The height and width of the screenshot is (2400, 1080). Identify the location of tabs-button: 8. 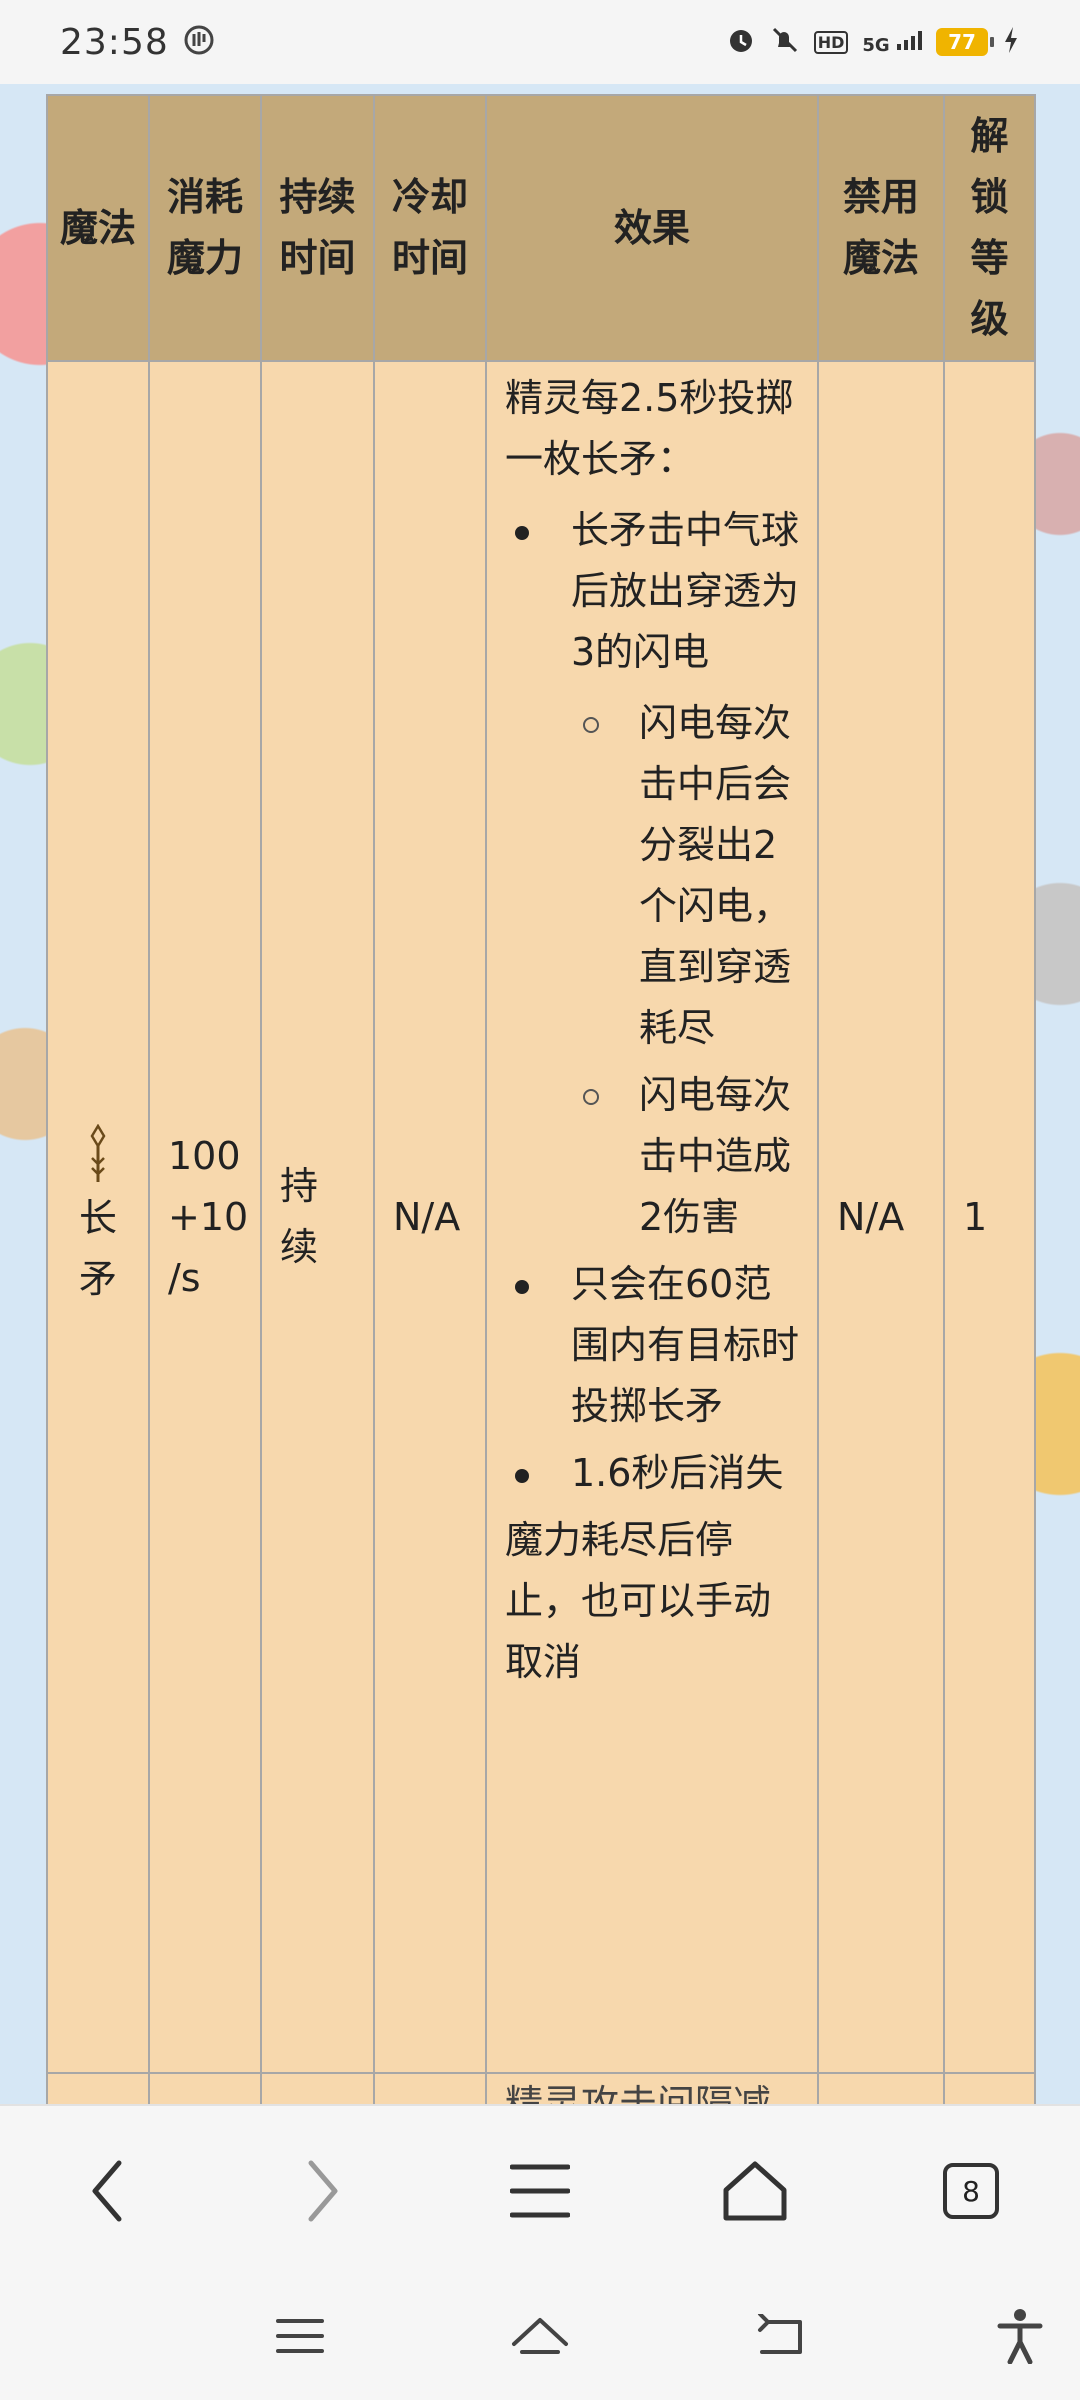
(971, 2191).